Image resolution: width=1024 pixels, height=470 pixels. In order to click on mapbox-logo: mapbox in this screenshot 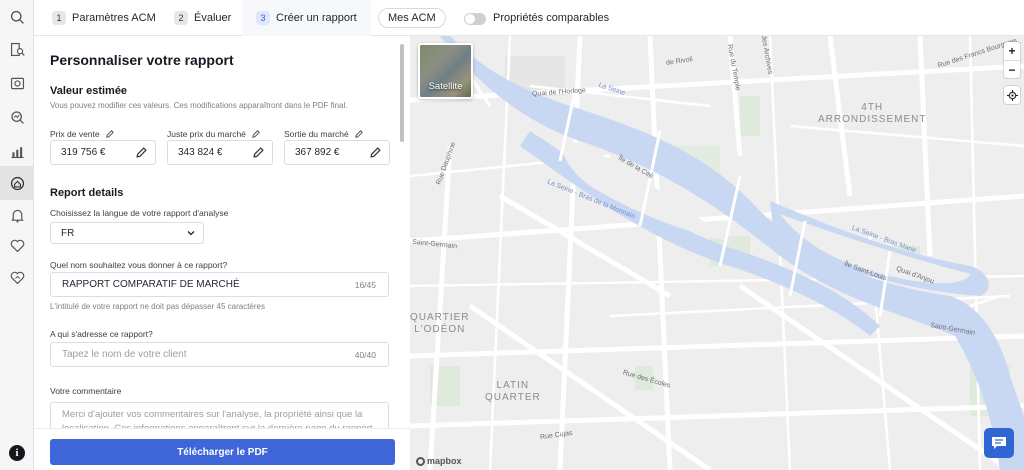, I will do `click(439, 461)`.